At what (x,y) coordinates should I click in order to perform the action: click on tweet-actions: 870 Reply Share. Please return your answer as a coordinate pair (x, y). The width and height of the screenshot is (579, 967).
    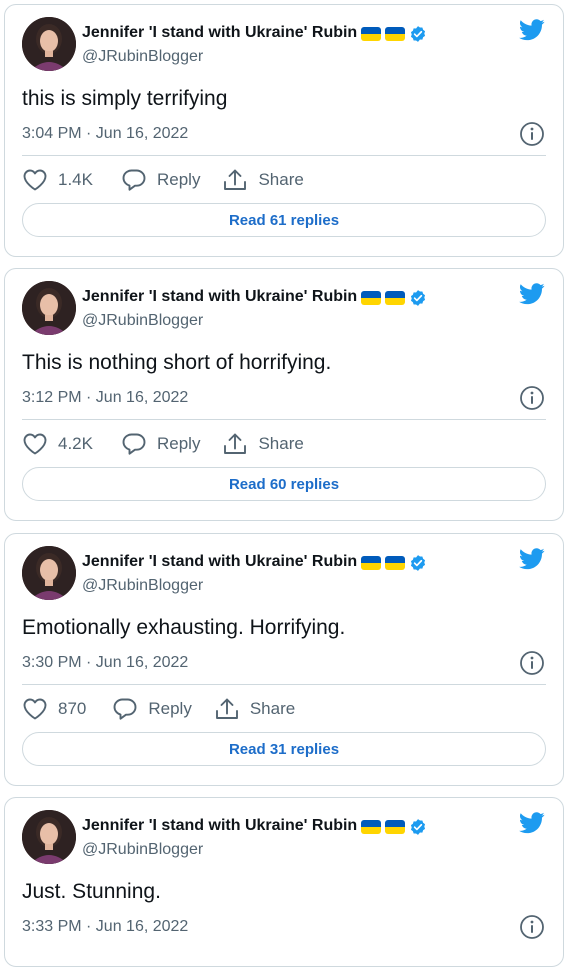
    Looking at the image, I should click on (158, 709).